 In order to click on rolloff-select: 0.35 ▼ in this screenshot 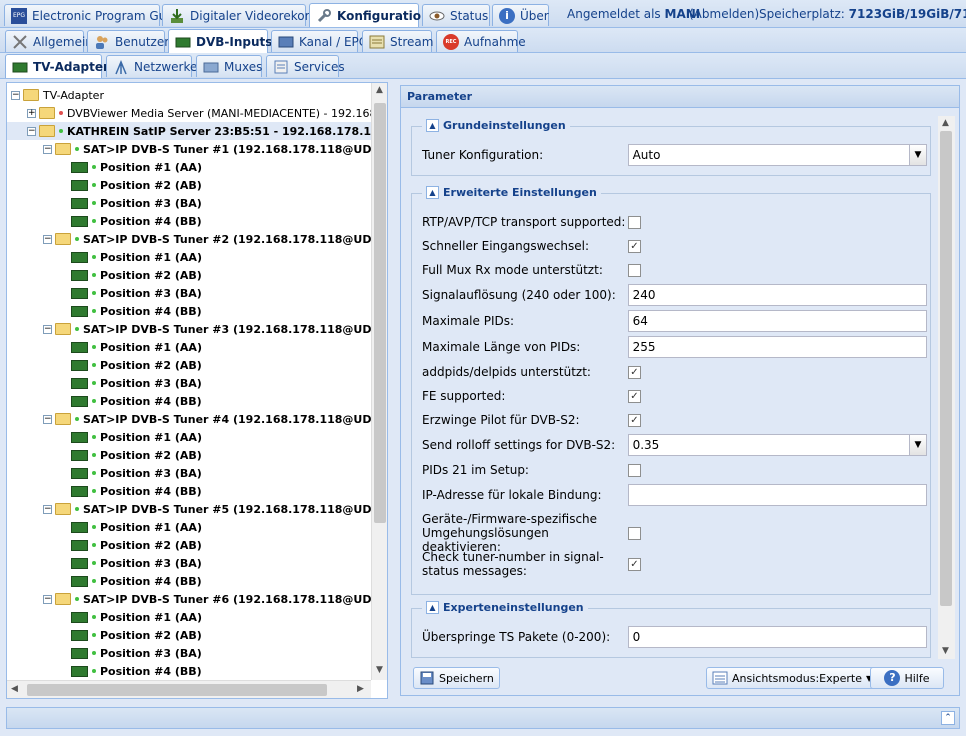, I will do `click(777, 445)`.